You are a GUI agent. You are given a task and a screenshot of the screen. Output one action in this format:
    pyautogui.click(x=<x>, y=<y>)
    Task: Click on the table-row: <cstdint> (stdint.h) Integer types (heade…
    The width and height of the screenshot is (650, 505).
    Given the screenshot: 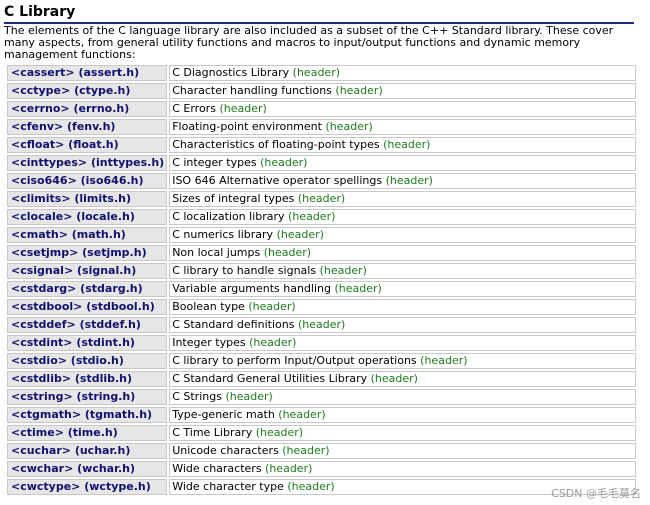 What is the action you would take?
    pyautogui.click(x=321, y=343)
    